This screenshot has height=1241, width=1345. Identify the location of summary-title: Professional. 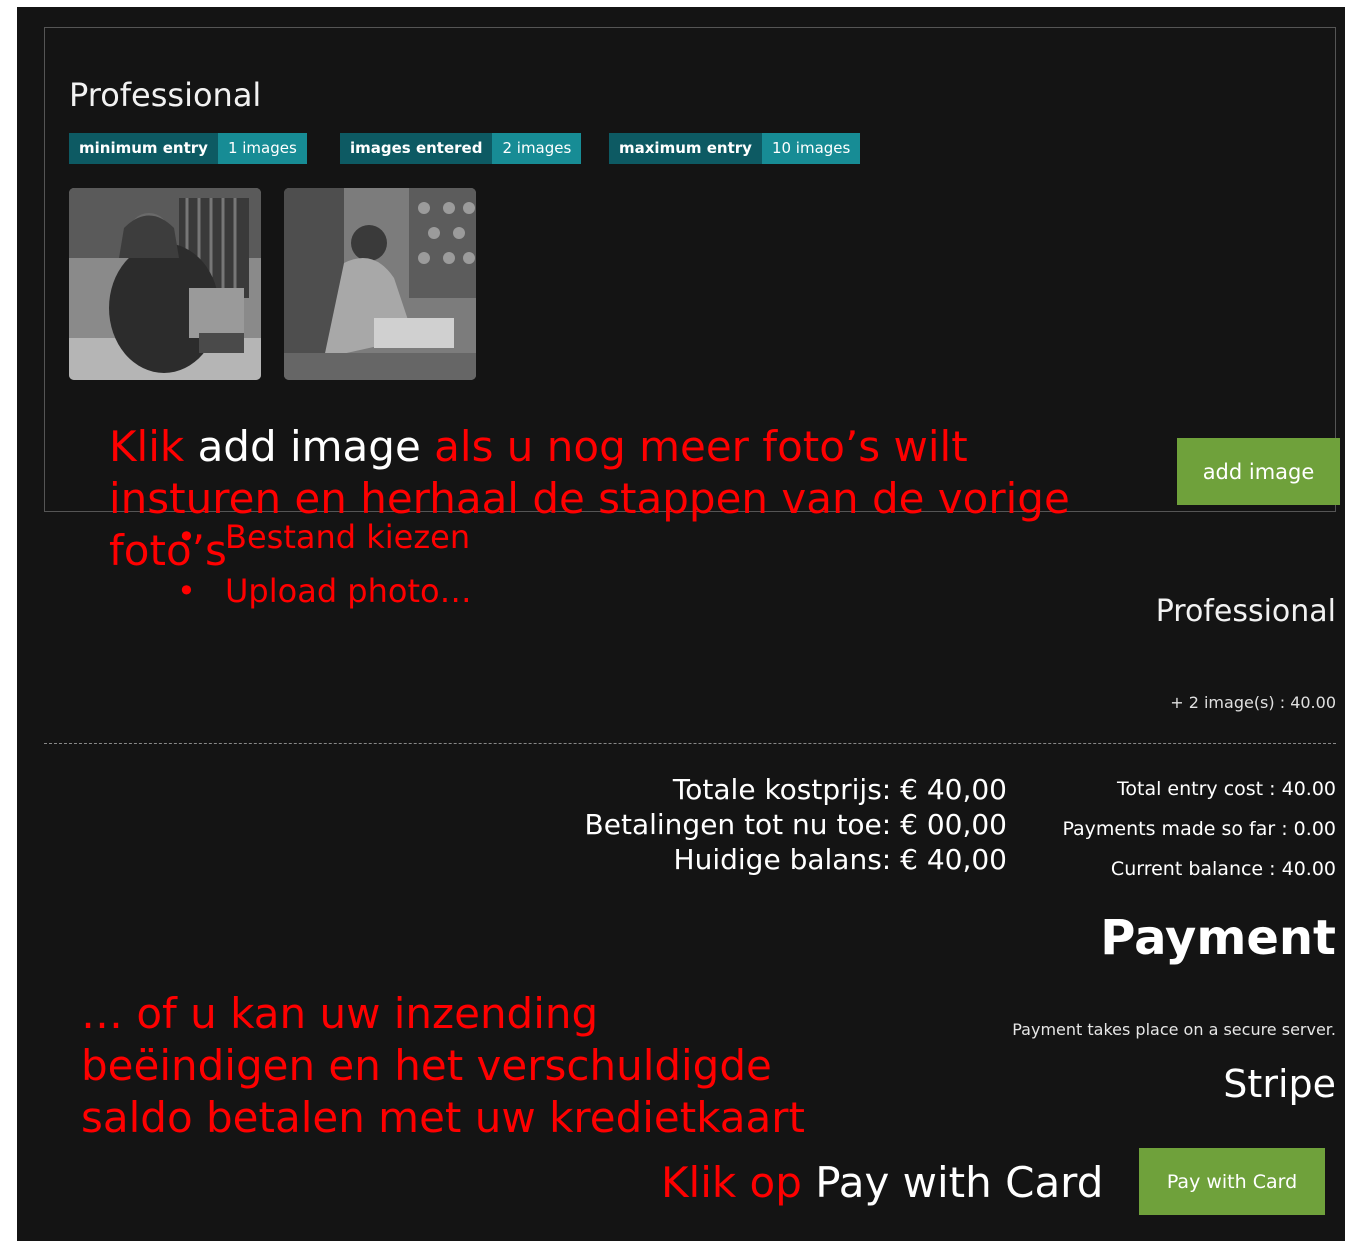
(1245, 611).